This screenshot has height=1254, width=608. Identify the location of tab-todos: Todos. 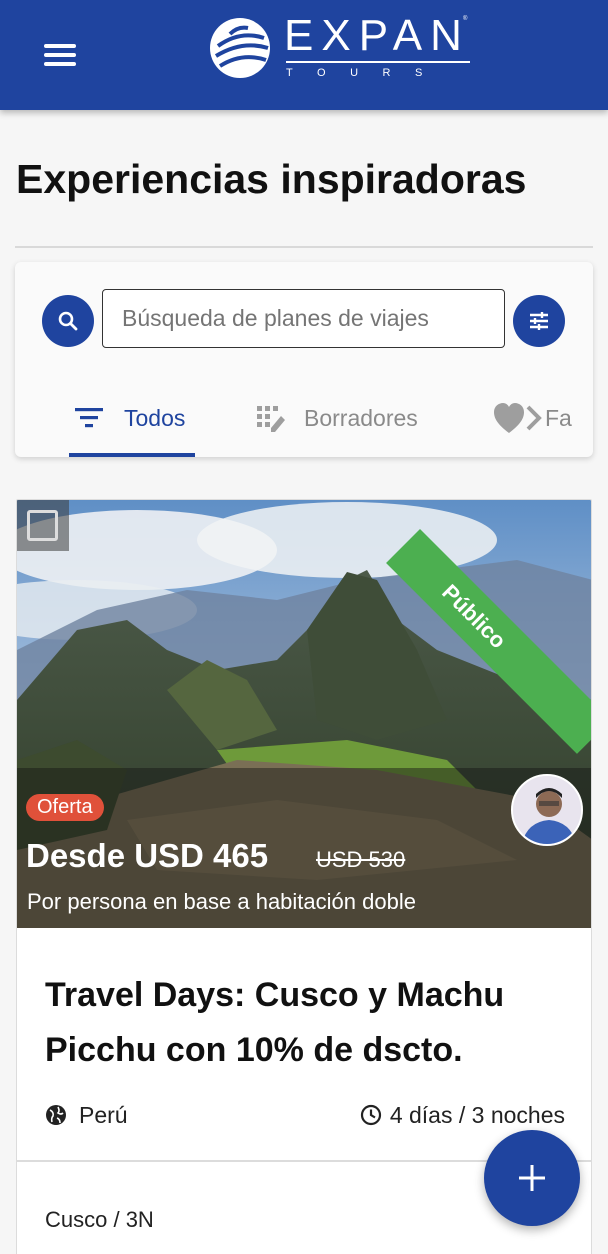
(138, 419).